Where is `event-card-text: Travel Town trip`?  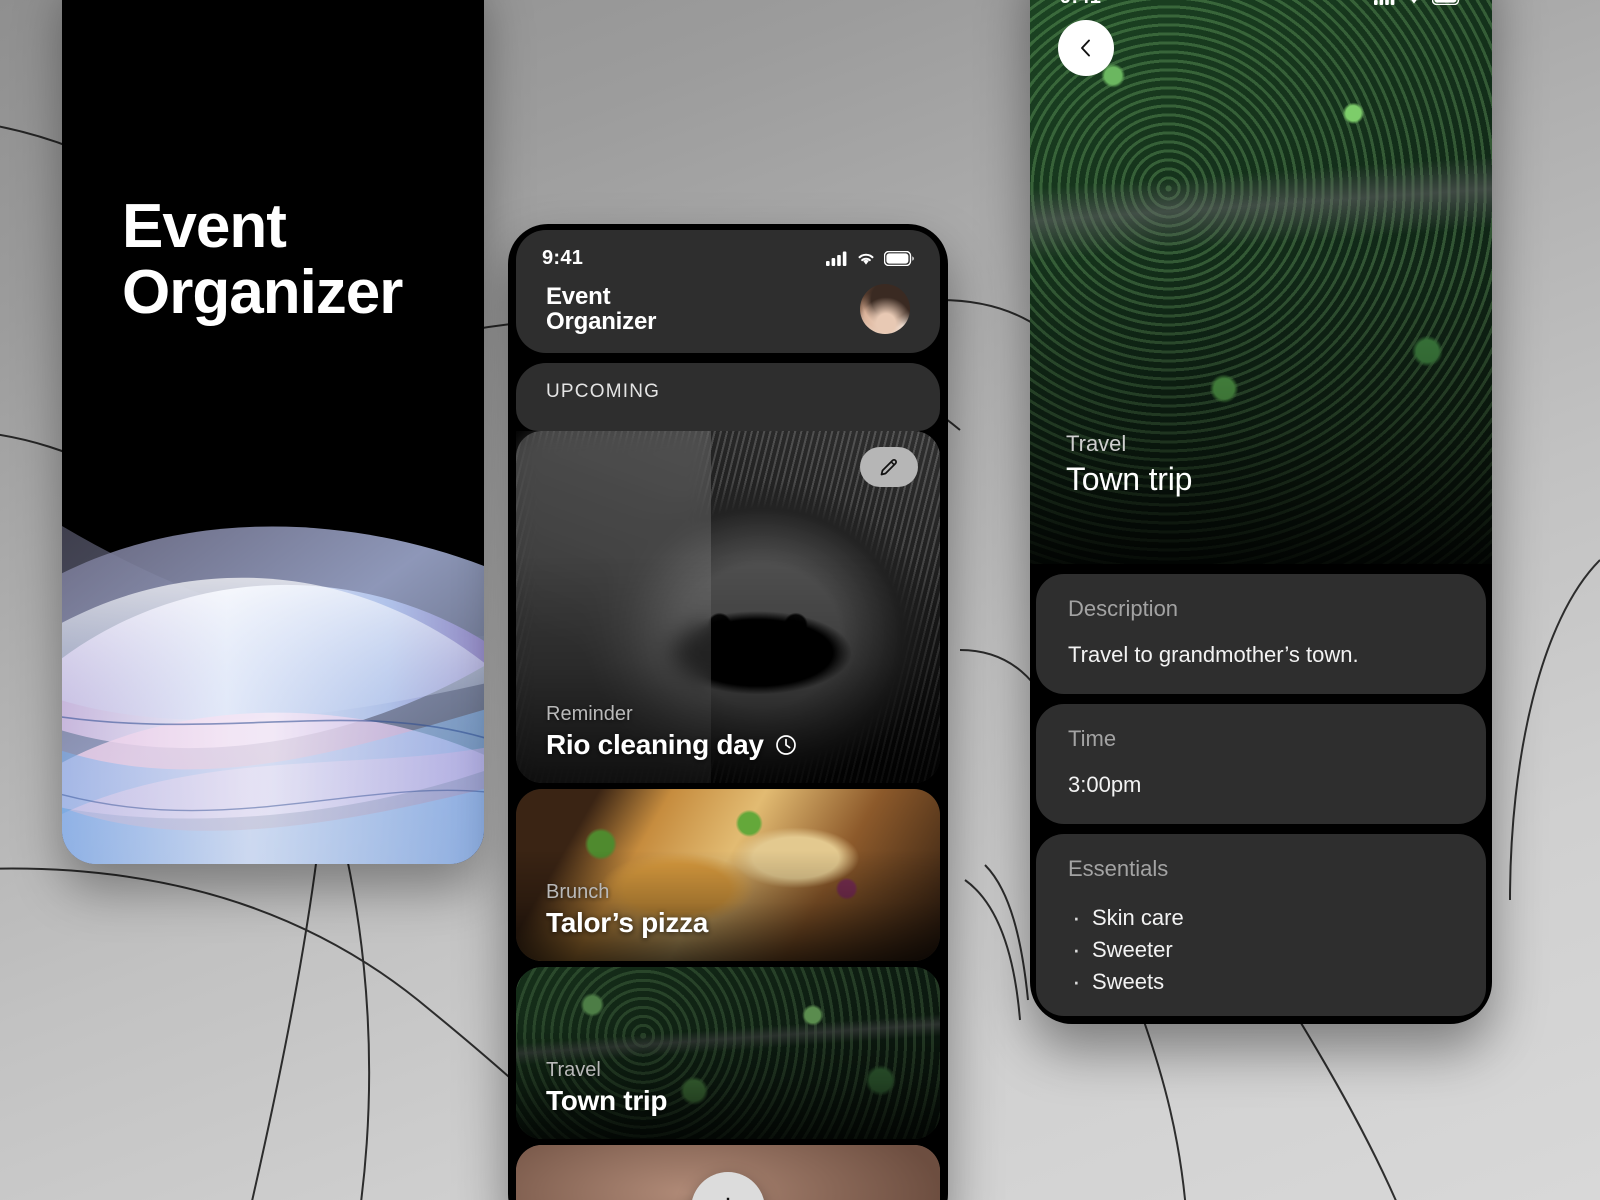 event-card-text: Travel Town trip is located at coordinates (607, 1087).